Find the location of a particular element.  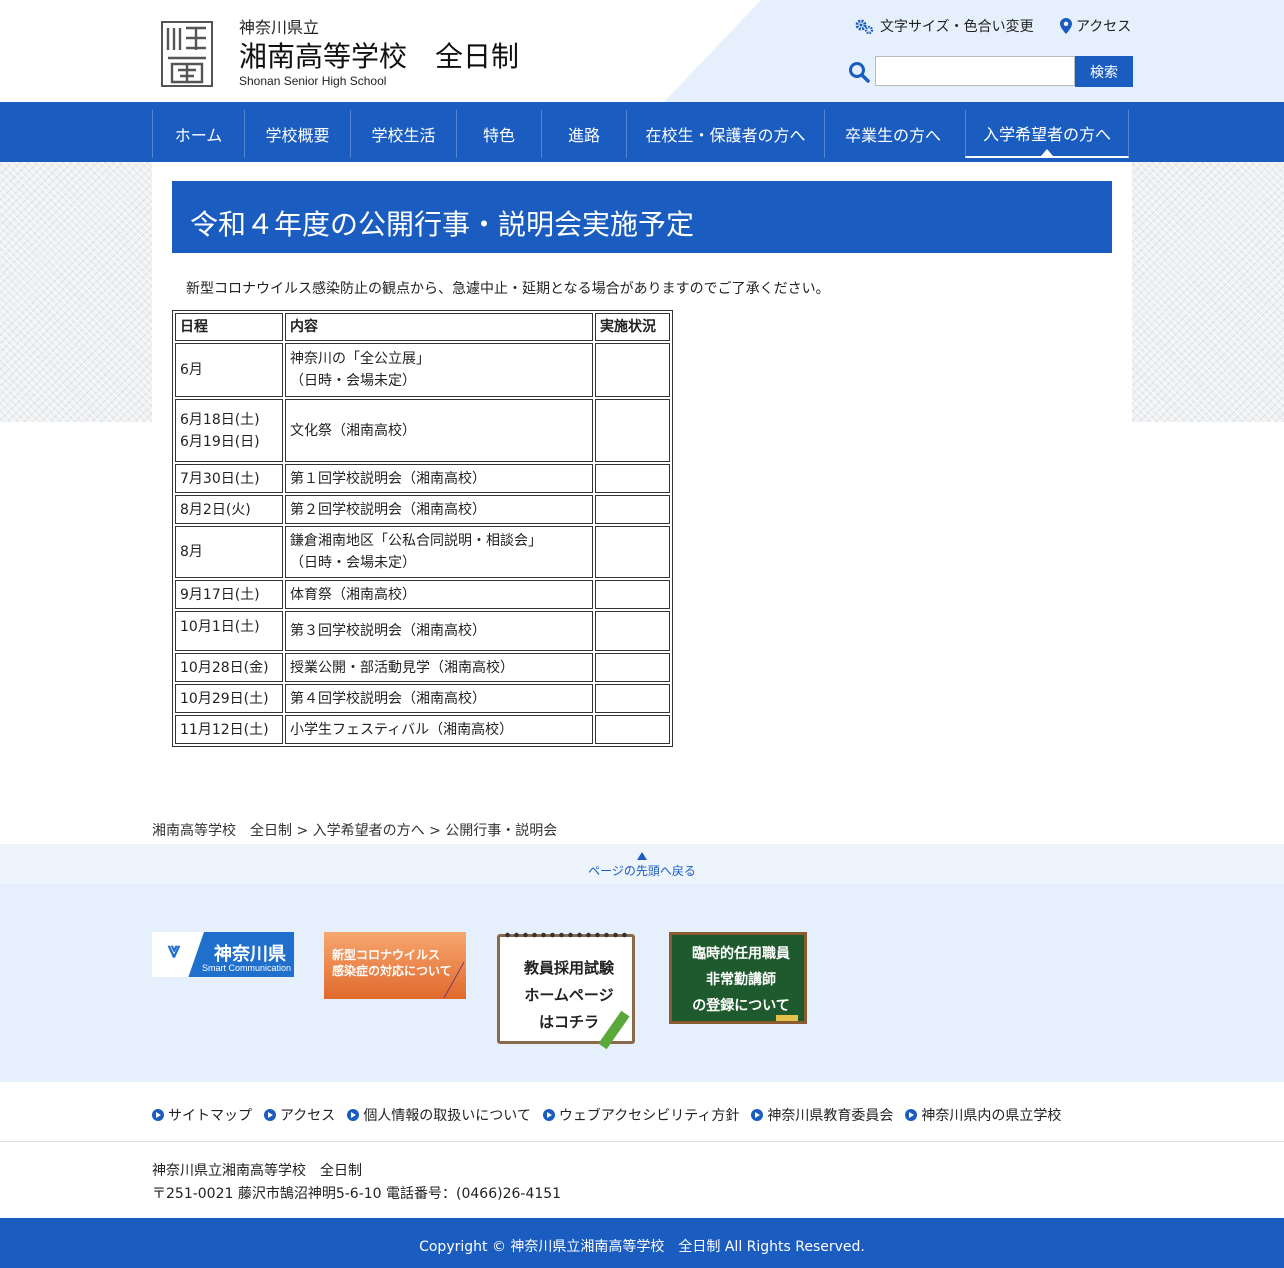

spiral-rings-icon is located at coordinates (566, 935).